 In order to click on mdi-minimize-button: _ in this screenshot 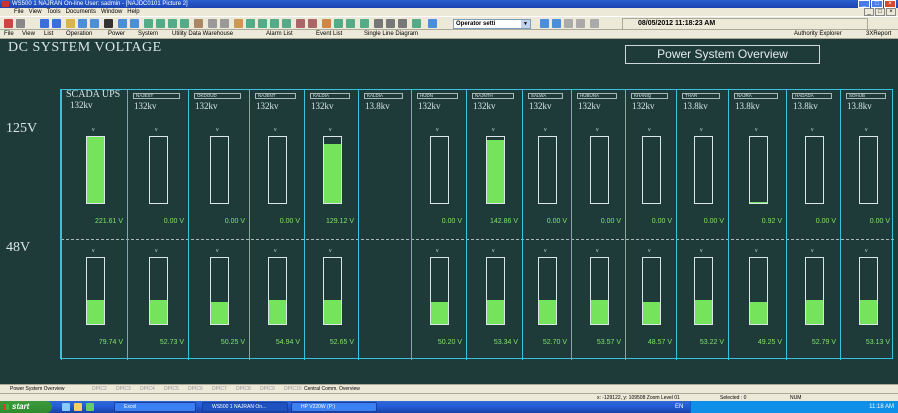, I will do `click(869, 12)`.